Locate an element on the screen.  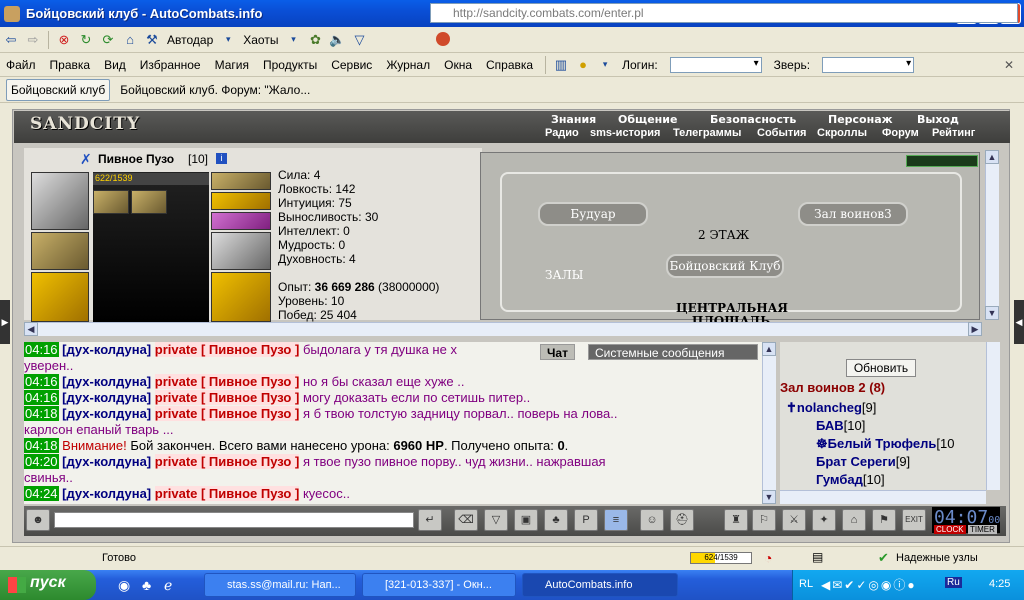
bulb-icon: ● is located at coordinates (583, 65).